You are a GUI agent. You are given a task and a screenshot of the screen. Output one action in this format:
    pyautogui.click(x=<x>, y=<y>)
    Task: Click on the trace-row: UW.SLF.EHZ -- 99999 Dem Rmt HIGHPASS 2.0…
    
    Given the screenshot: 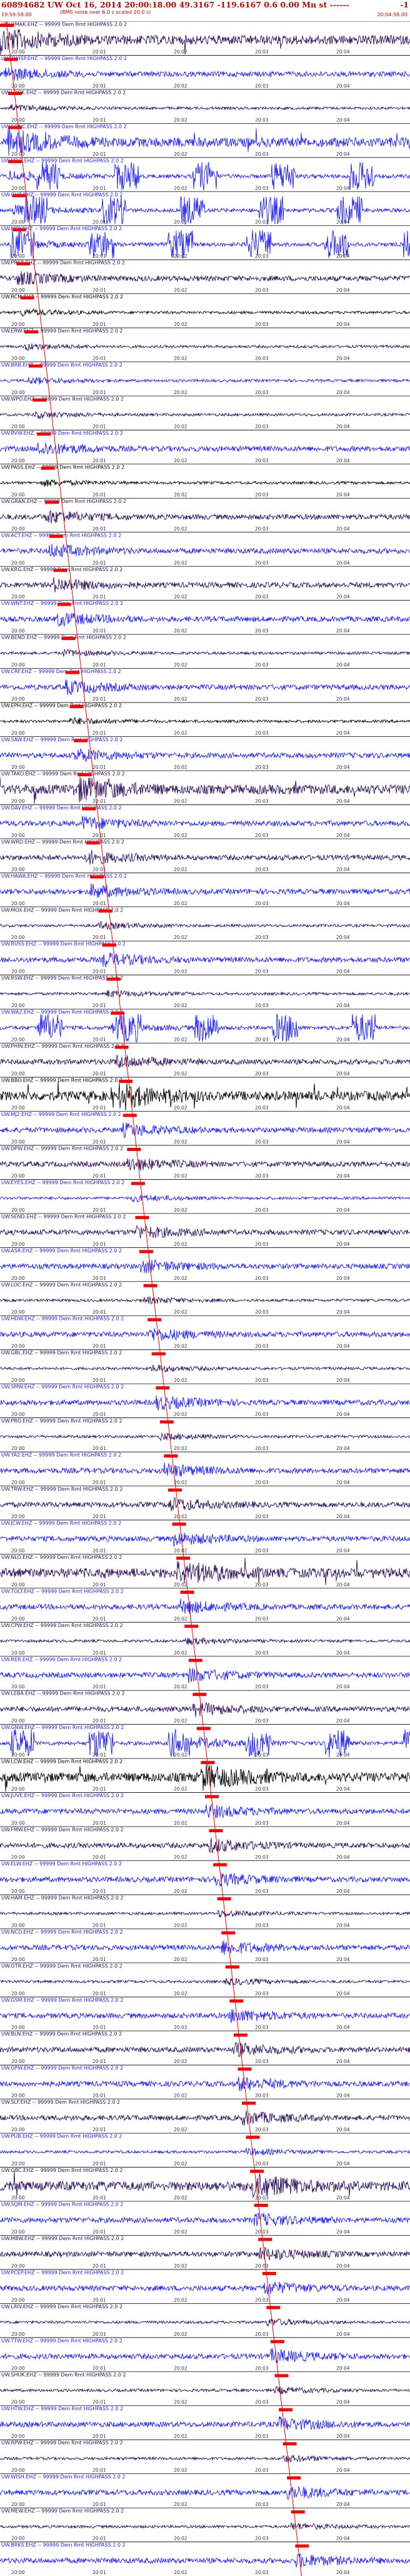 What is the action you would take?
    pyautogui.click(x=205, y=2115)
    